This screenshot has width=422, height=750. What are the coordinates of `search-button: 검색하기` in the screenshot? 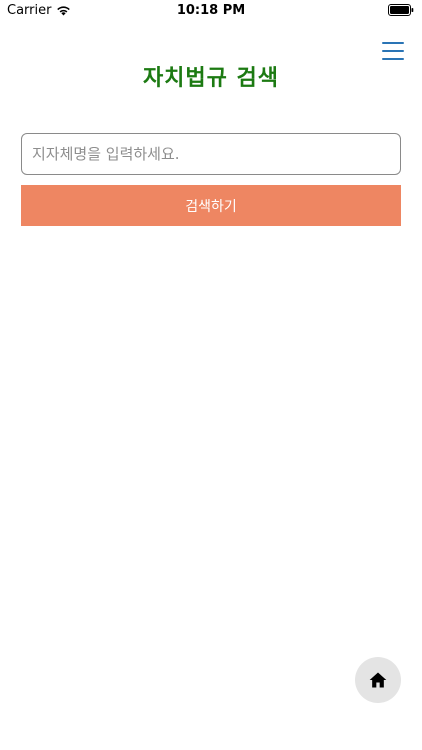 It's located at (211, 205).